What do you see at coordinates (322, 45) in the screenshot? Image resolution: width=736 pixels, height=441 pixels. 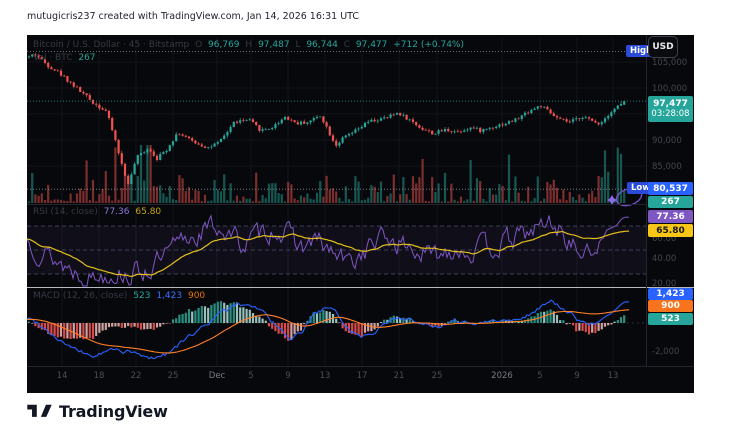 I see `low-value: 96,744` at bounding box center [322, 45].